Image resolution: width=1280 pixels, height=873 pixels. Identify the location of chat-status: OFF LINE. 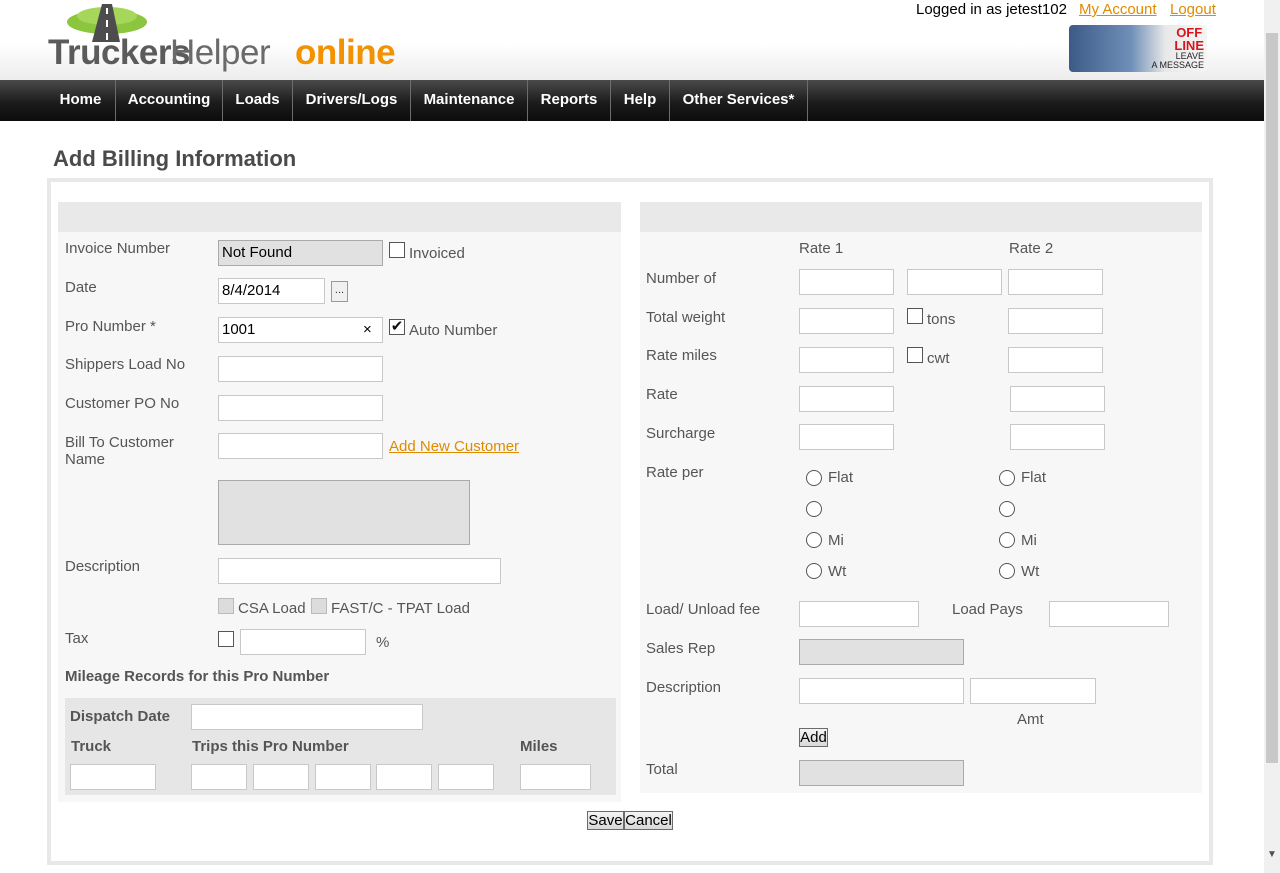
(1189, 39).